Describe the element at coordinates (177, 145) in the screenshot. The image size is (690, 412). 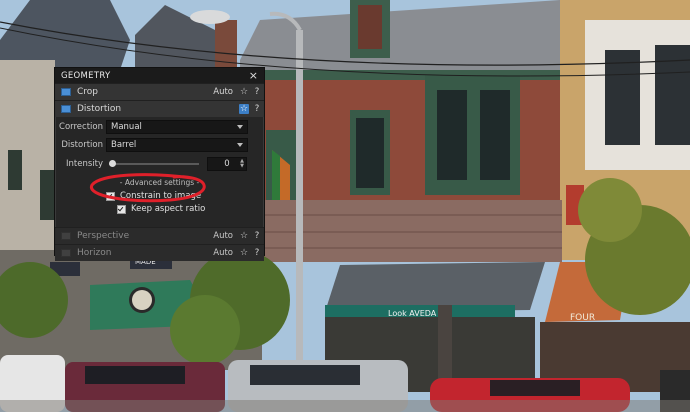
I see `distortion-type-select: Barrel` at that location.